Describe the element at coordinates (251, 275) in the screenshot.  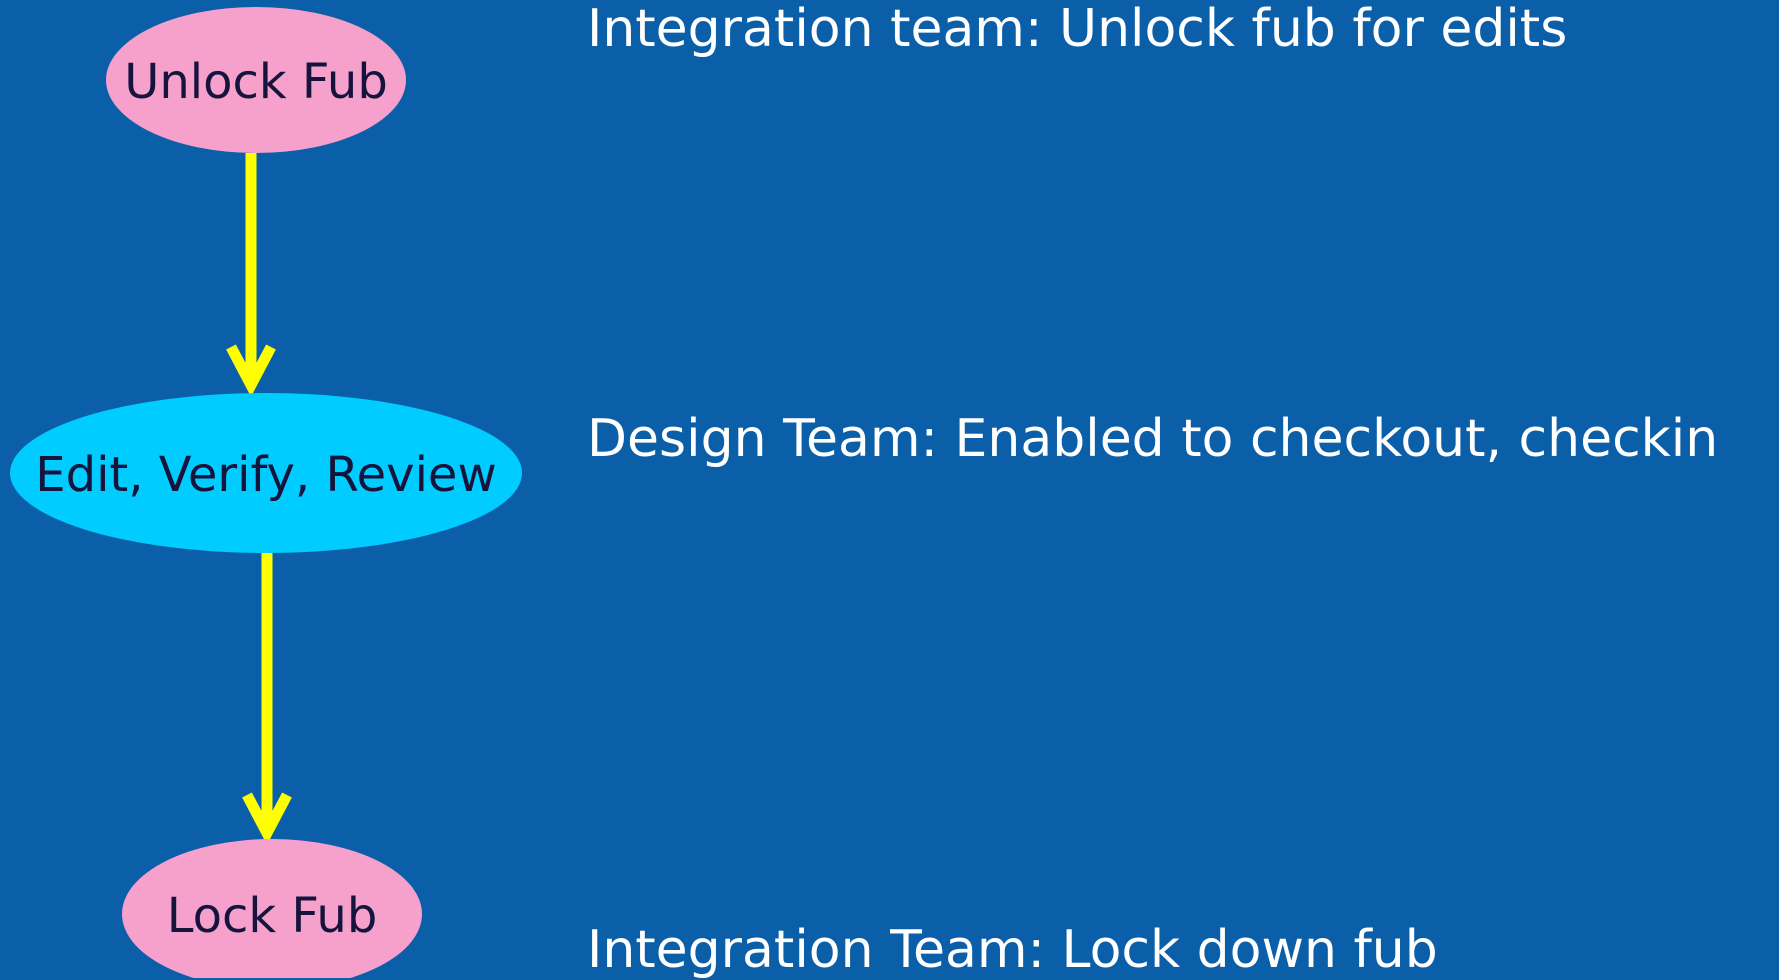
I see `arrow-unlock-to-edit` at that location.